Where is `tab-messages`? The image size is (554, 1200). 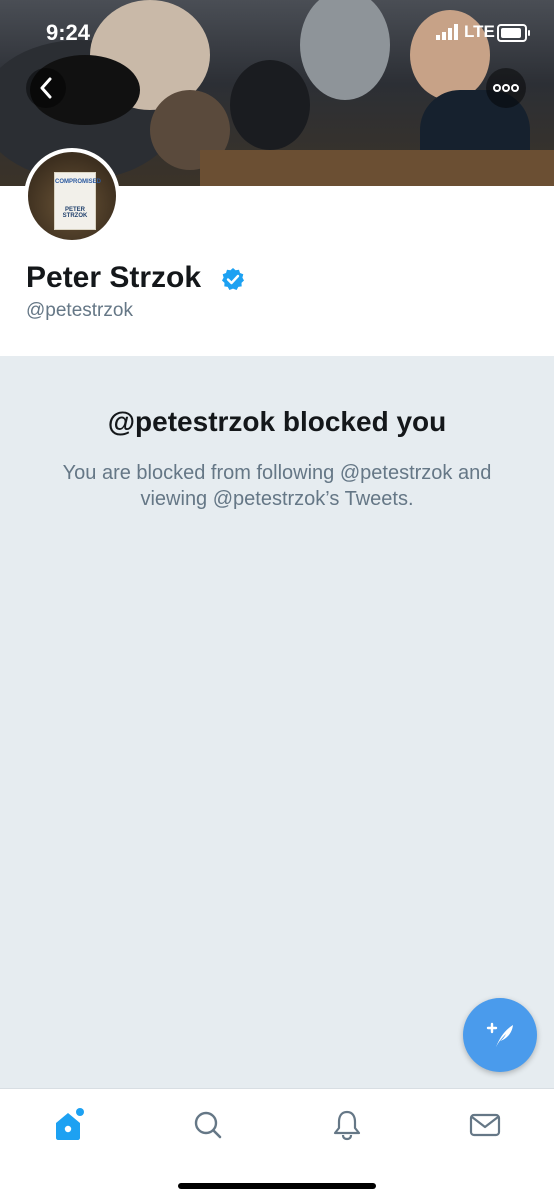 tab-messages is located at coordinates (485, 1125).